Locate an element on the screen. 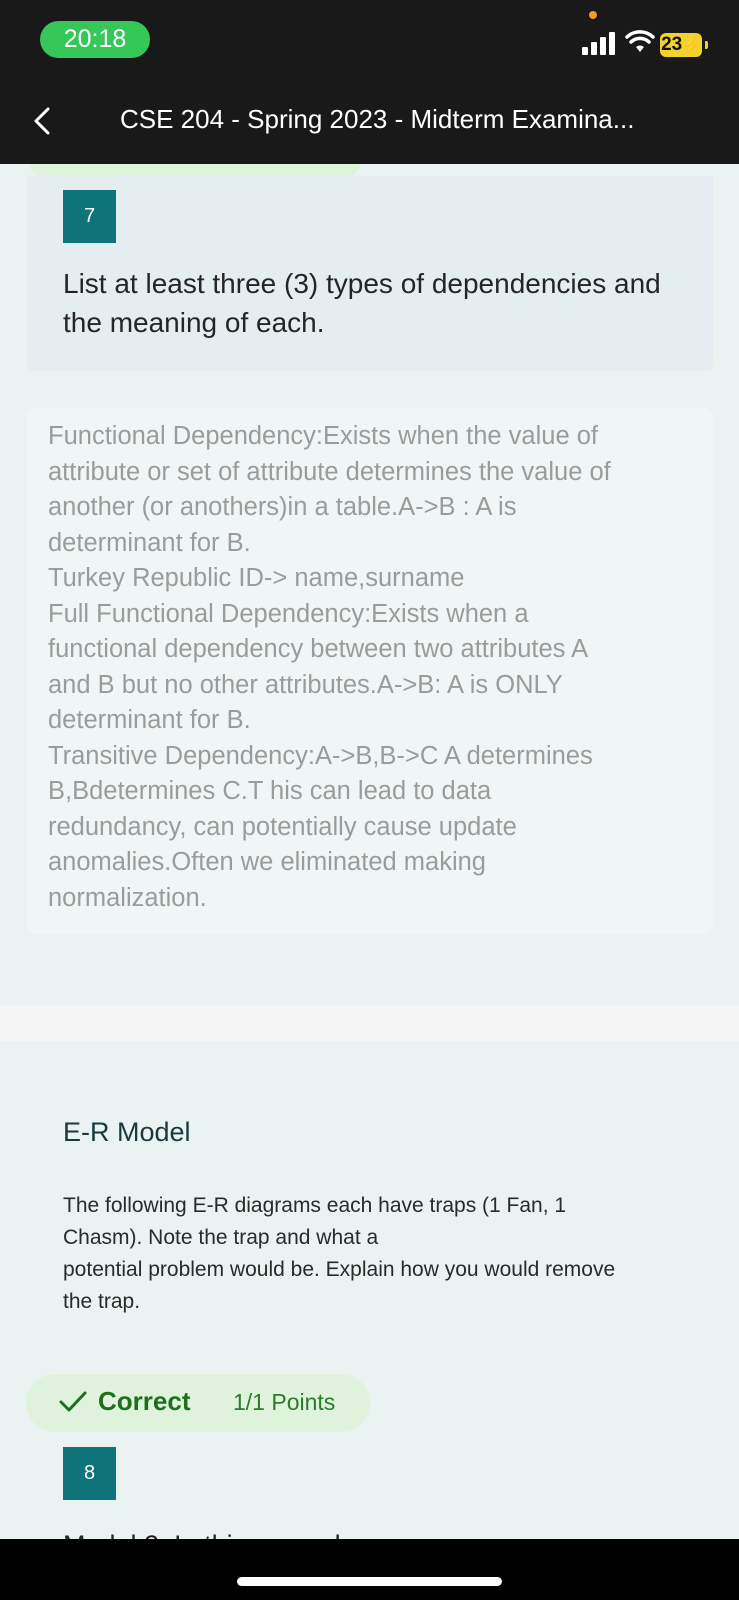  section-title: E-R Model is located at coordinates (127, 1132).